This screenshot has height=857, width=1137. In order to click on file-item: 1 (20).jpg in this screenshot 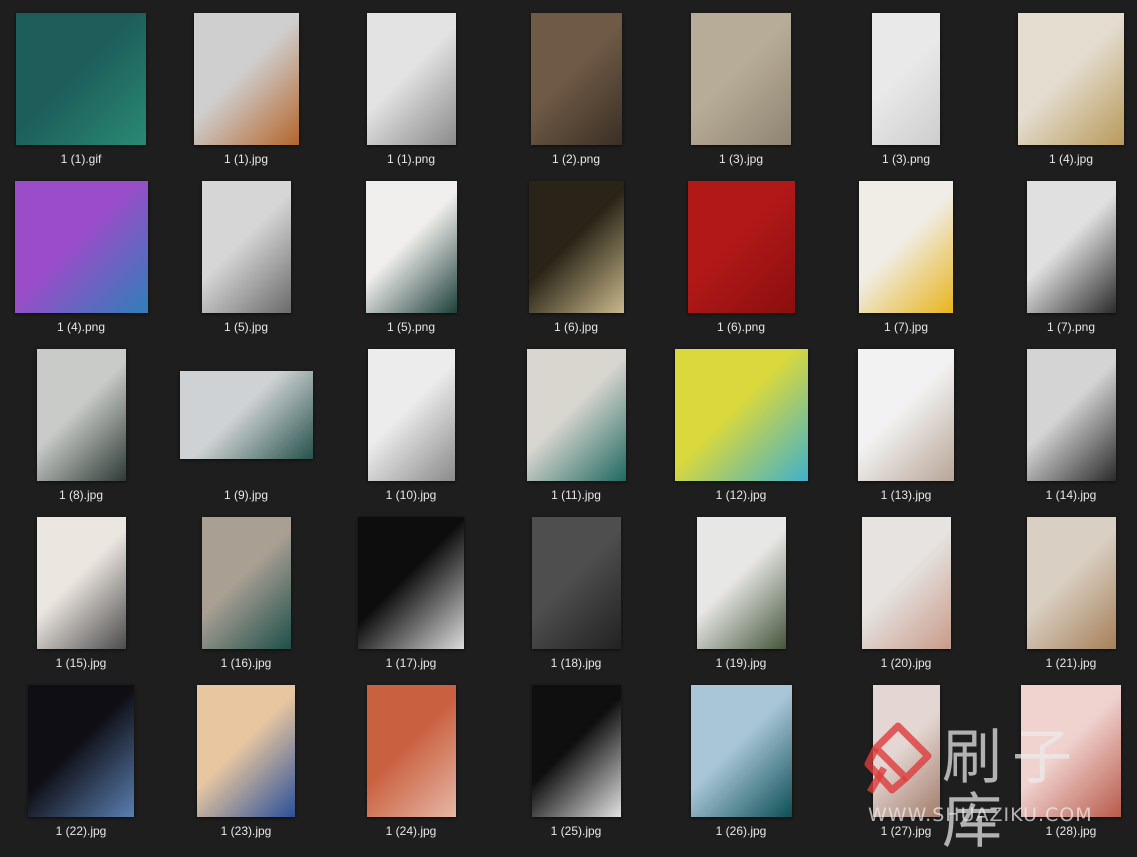, I will do `click(906, 588)`.